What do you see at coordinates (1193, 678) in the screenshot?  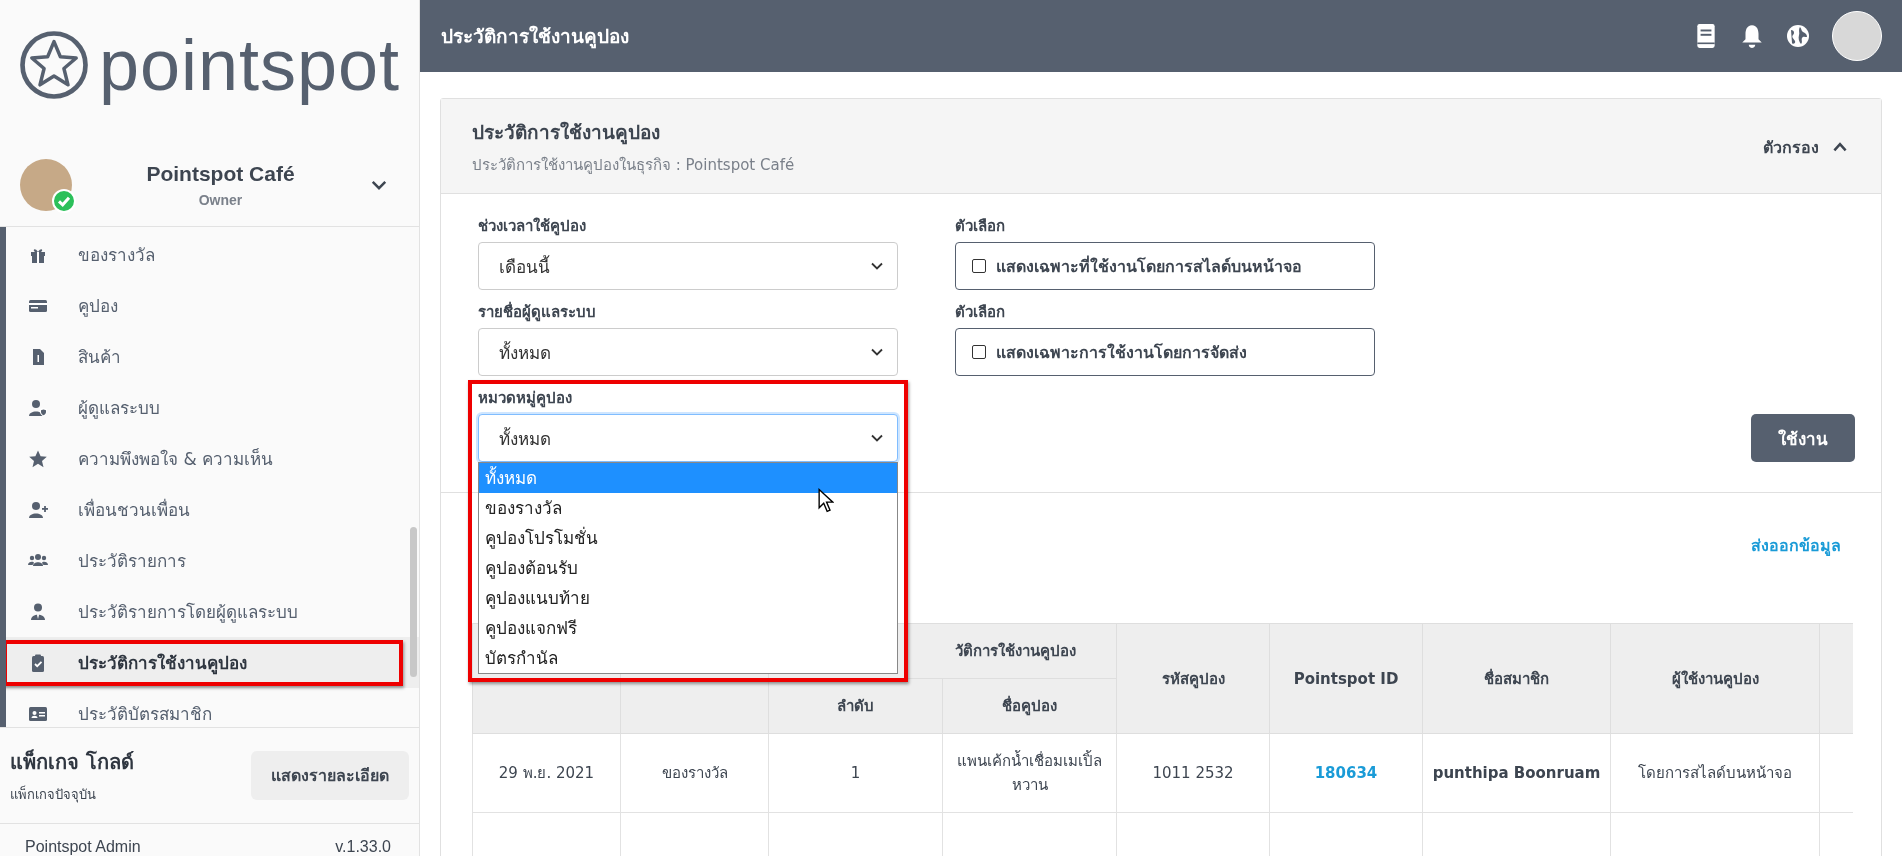 I see `column-header: รหัสคูปอง` at bounding box center [1193, 678].